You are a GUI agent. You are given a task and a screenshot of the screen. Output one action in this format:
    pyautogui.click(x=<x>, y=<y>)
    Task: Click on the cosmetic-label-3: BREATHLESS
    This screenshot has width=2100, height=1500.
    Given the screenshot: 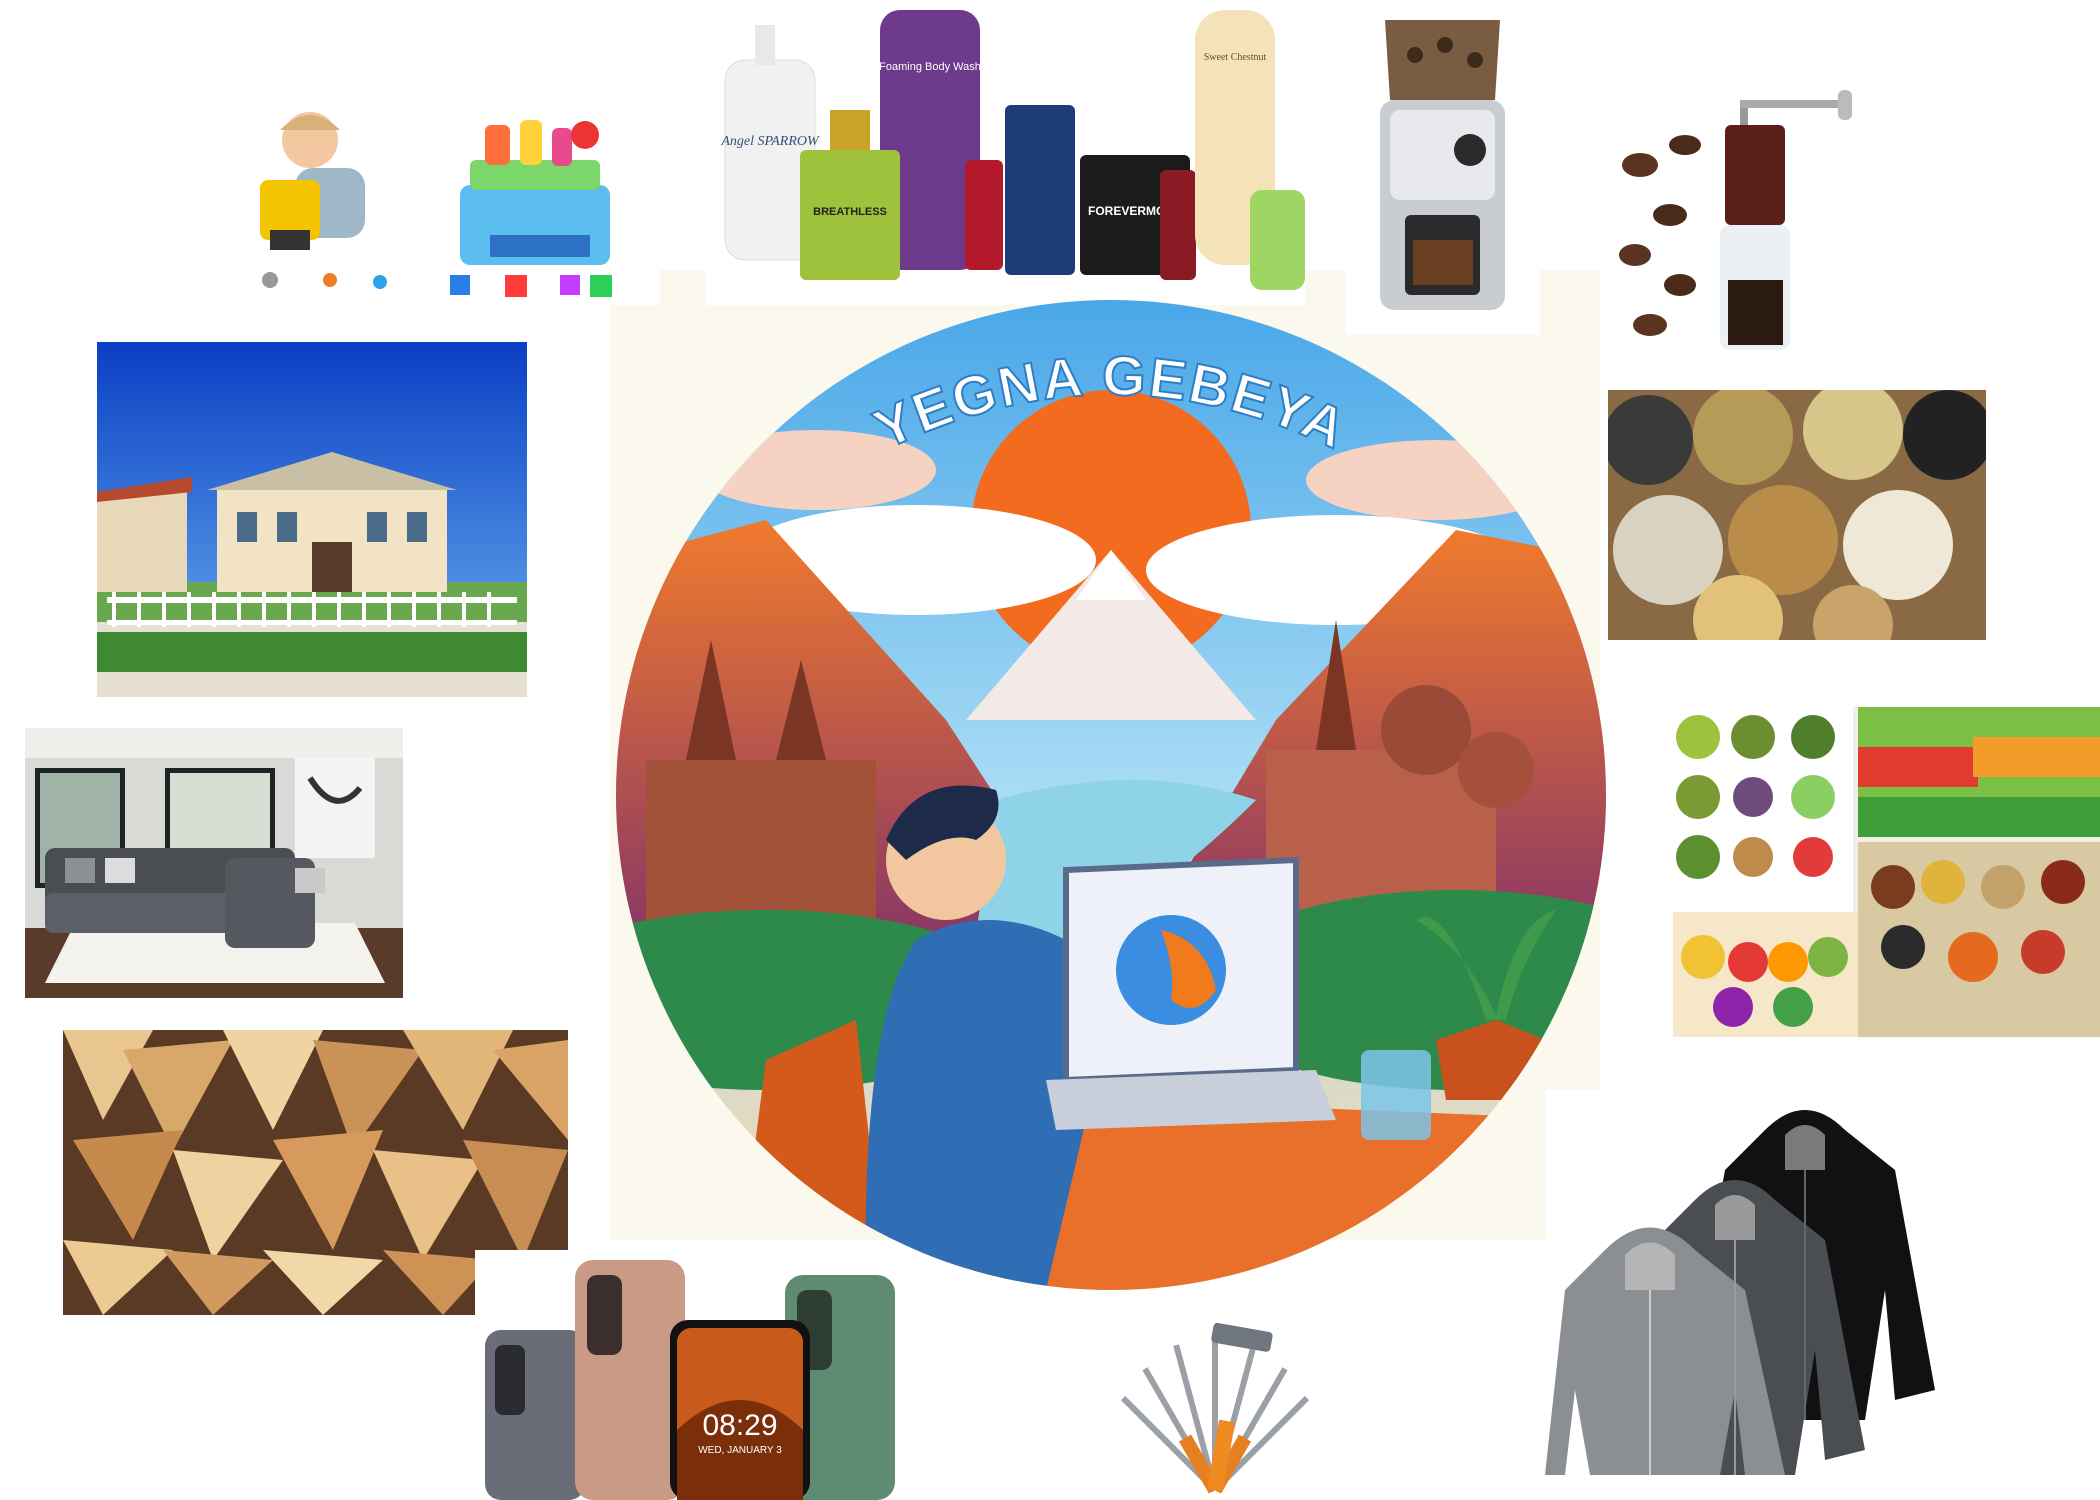 What is the action you would take?
    pyautogui.click(x=850, y=212)
    